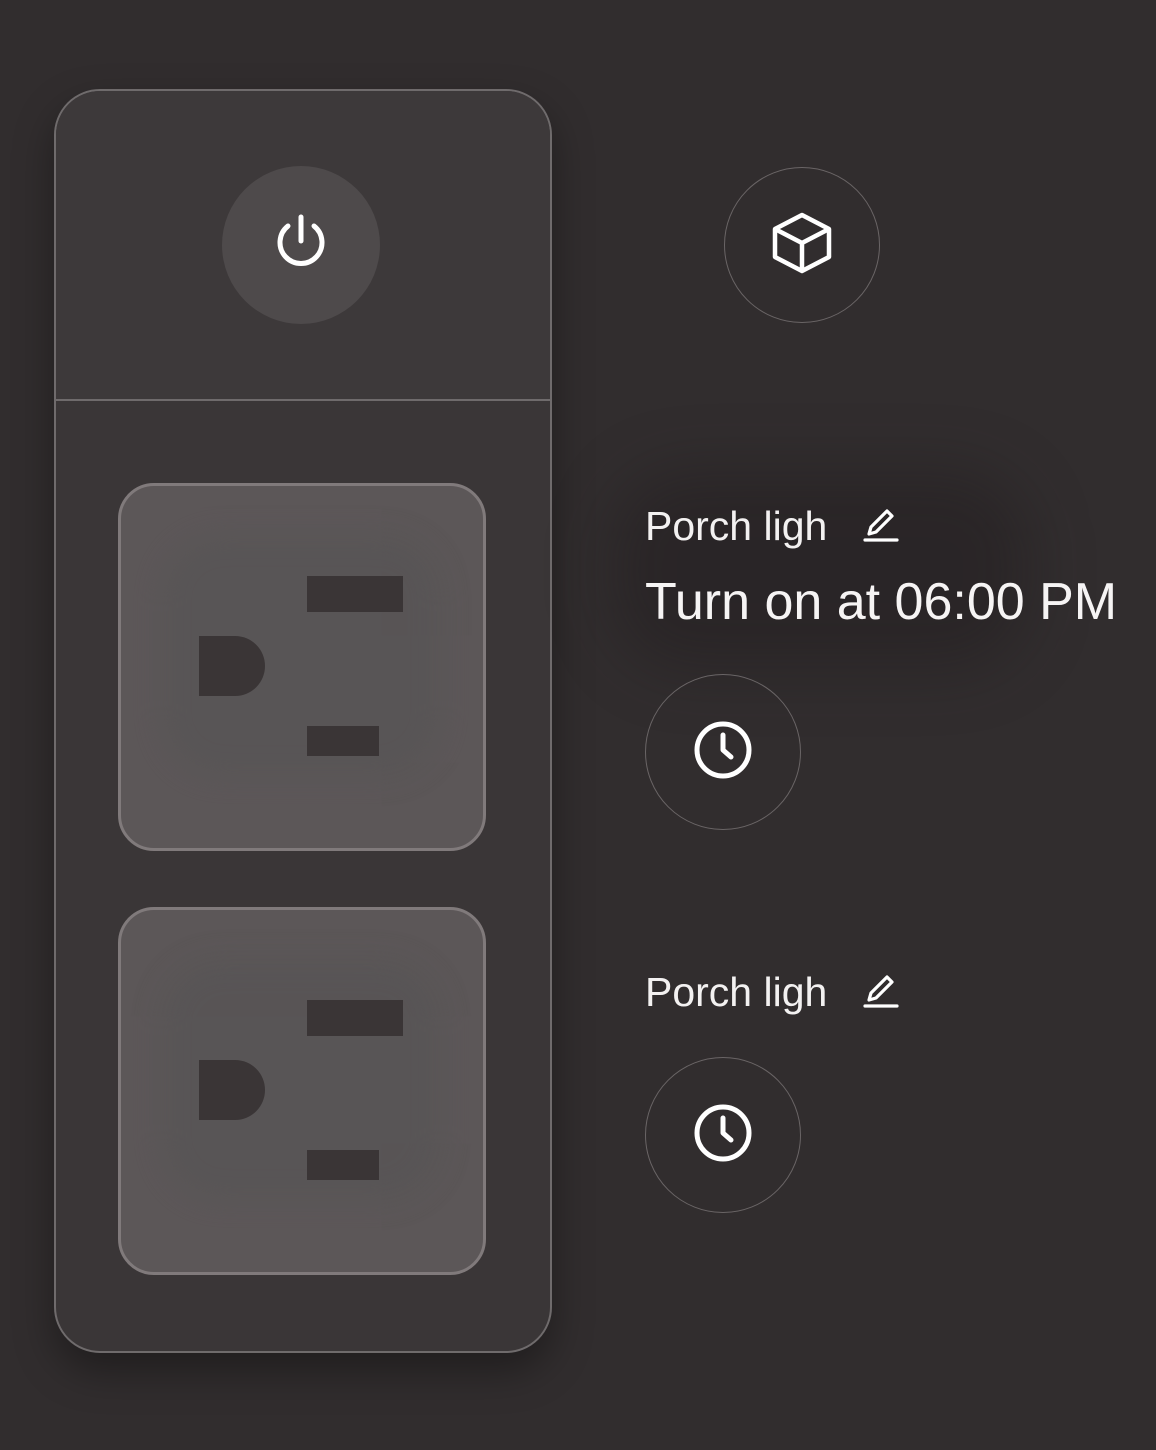  What do you see at coordinates (736, 992) in the screenshot?
I see `outlet-2-name: Porch ligh` at bounding box center [736, 992].